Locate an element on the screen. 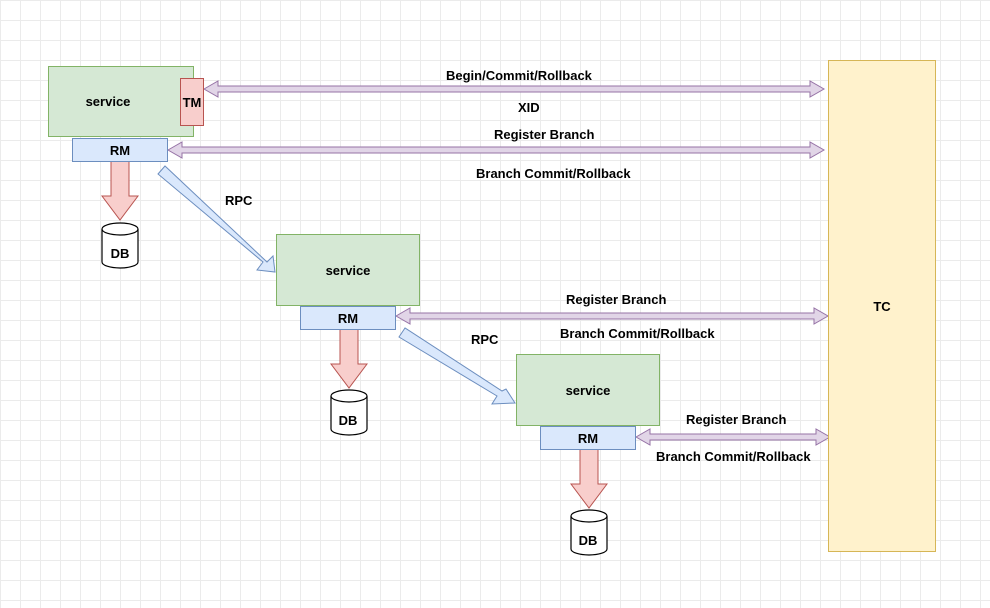  rm-3-label: RM is located at coordinates (588, 438).